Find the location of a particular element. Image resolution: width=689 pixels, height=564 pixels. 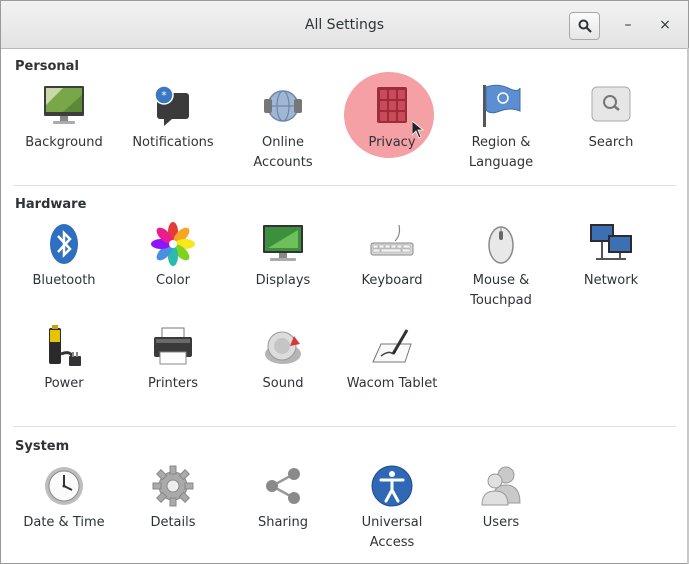

magnifier-icon is located at coordinates (585, 26).